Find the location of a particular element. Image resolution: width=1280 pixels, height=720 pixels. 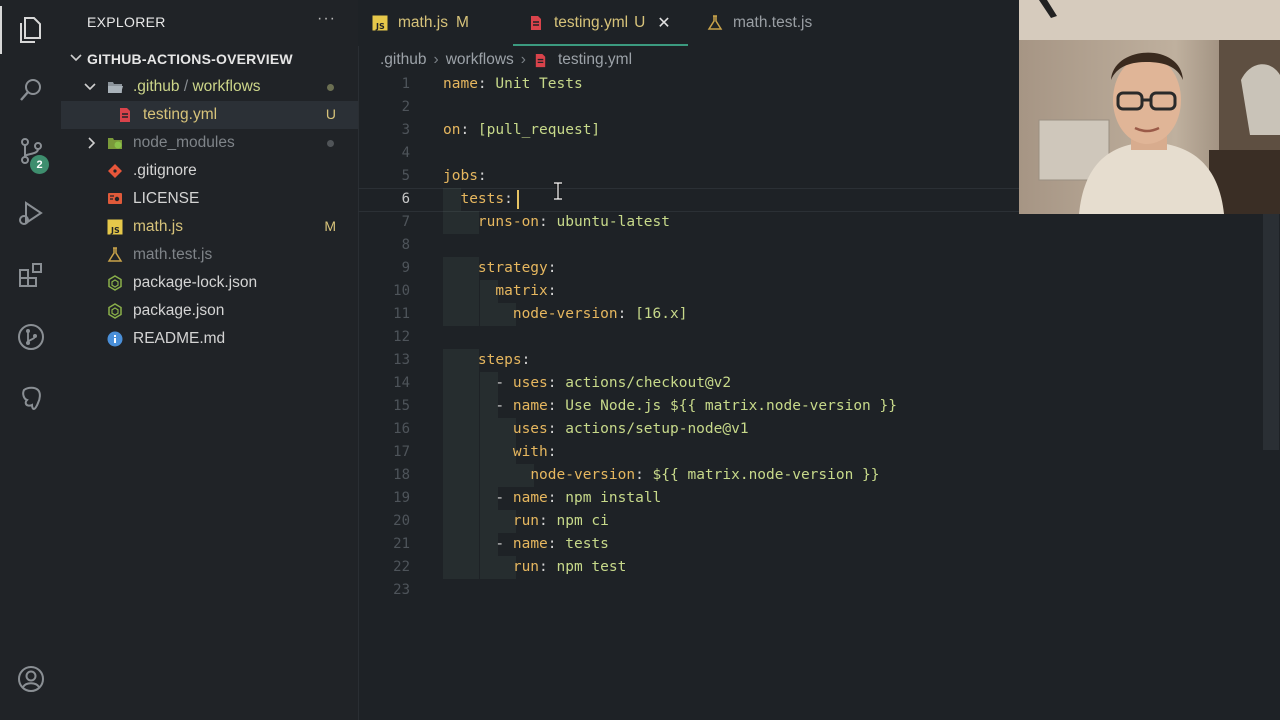

tab-label: math.test.js is located at coordinates (773, 22).